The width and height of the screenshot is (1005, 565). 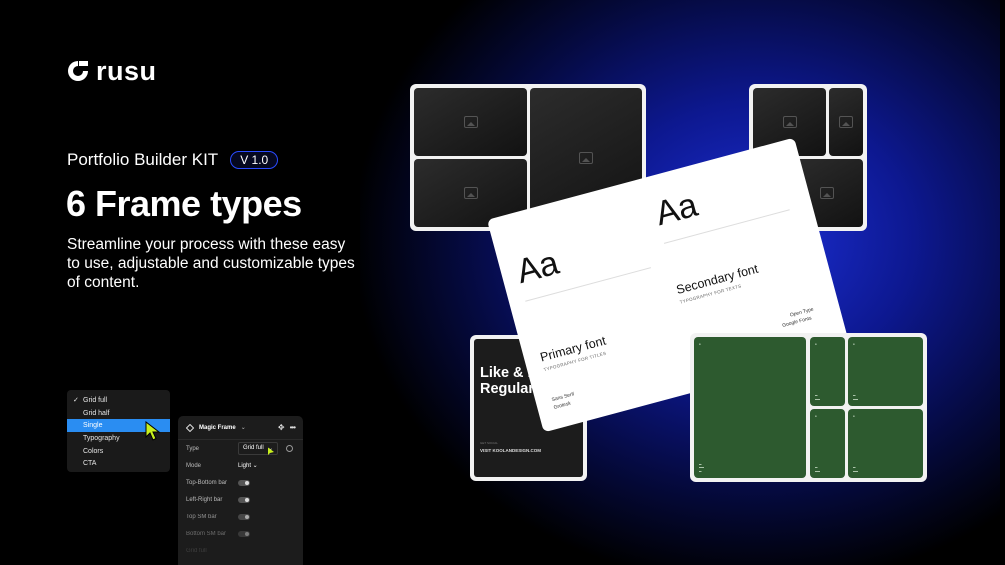 What do you see at coordinates (253, 448) in the screenshot?
I see `type-value: Grid full` at bounding box center [253, 448].